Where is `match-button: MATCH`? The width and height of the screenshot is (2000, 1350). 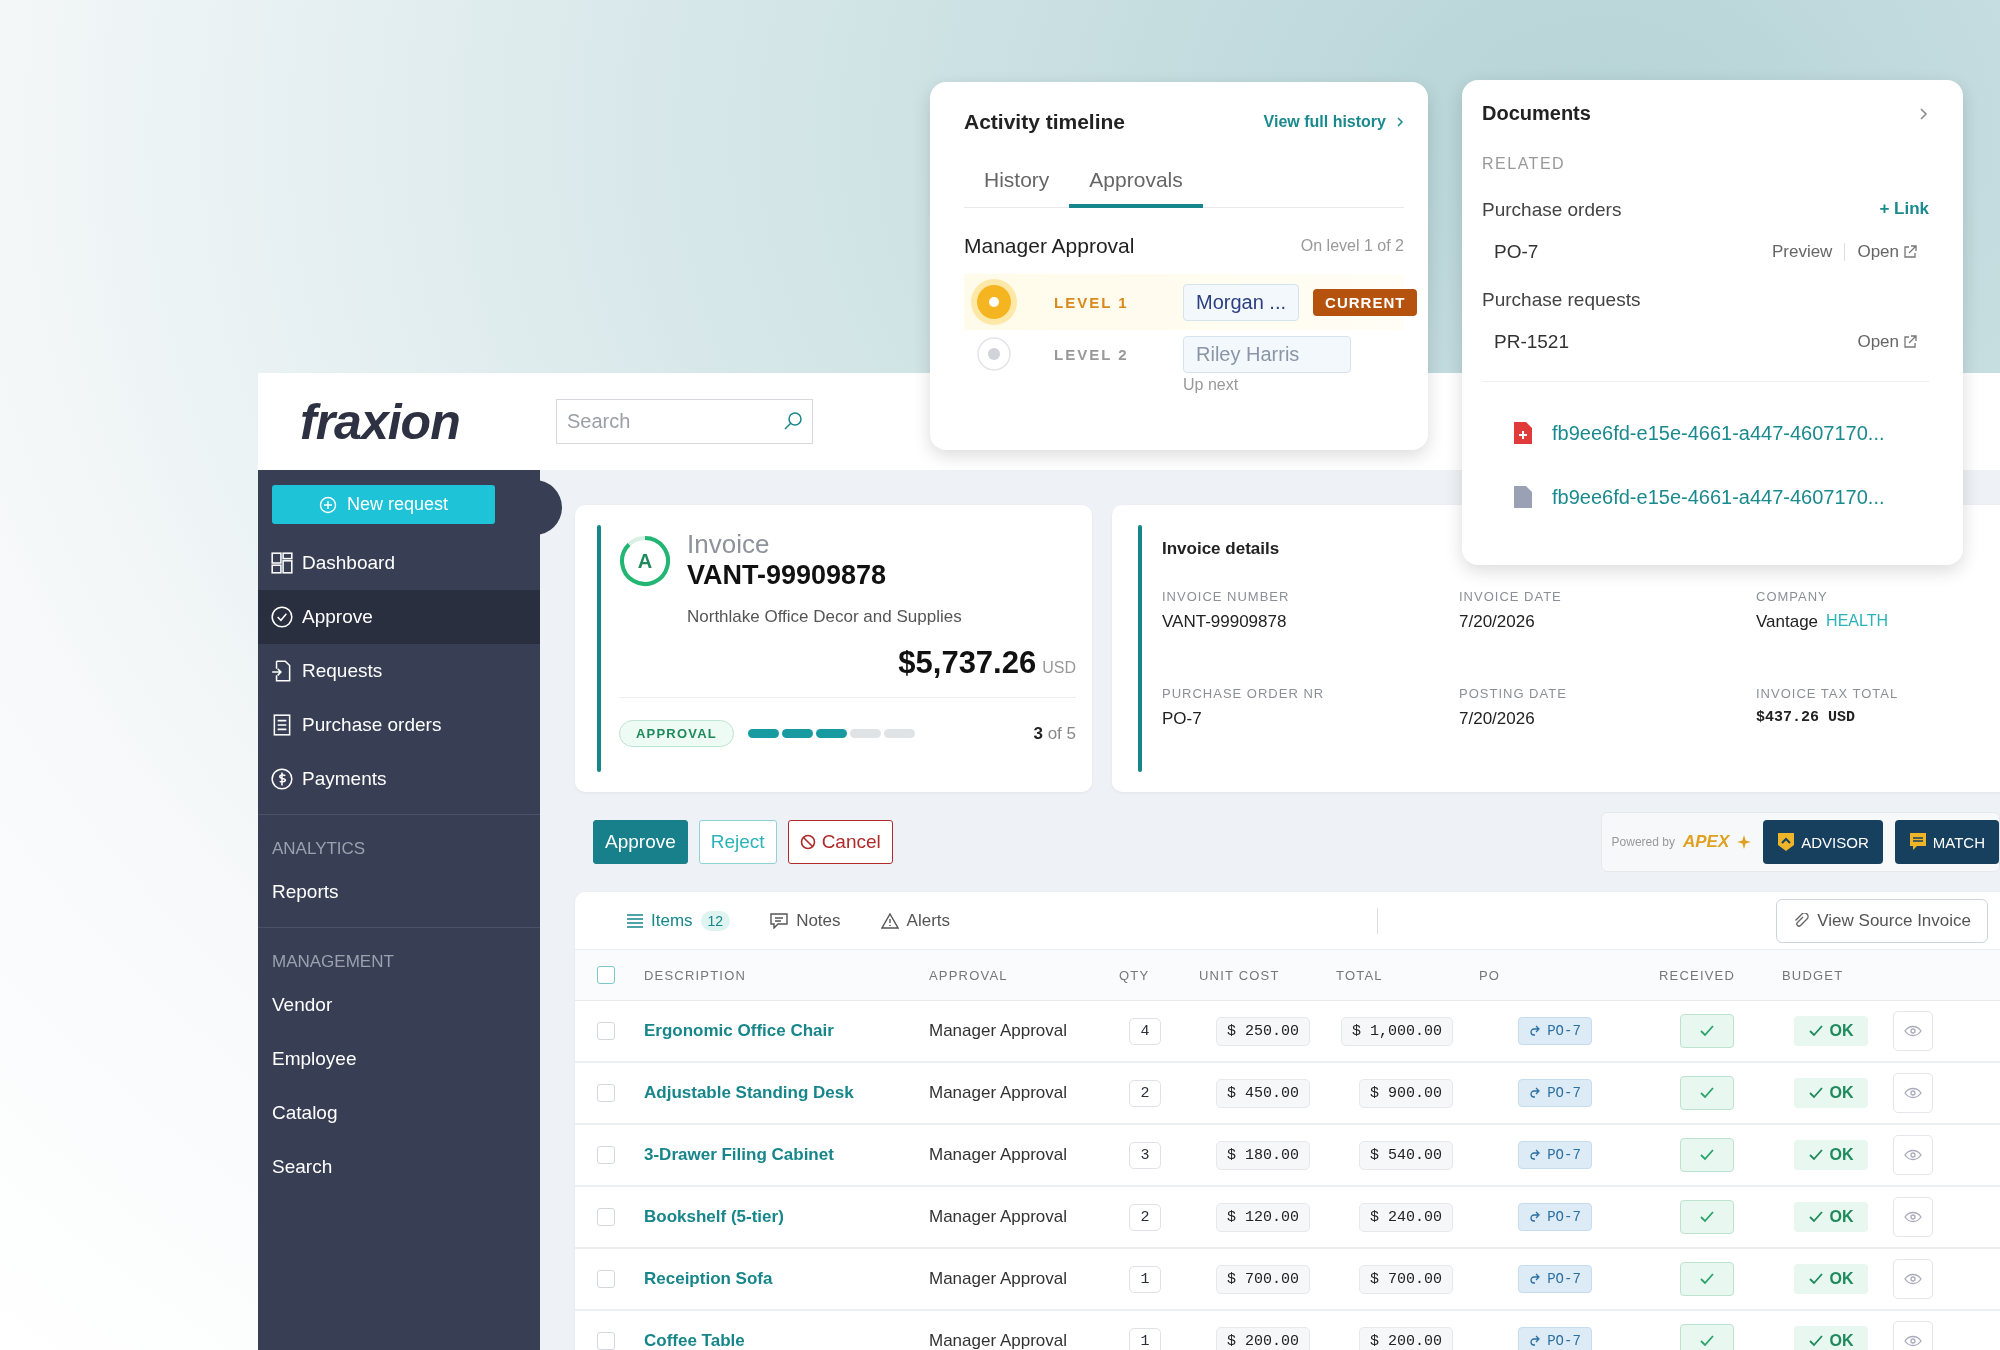 match-button: MATCH is located at coordinates (1946, 842).